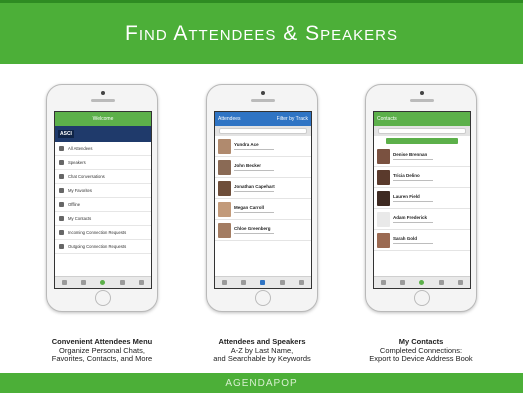  What do you see at coordinates (102, 358) in the screenshot?
I see `caption-line: Favorites, Contacts, and More` at bounding box center [102, 358].